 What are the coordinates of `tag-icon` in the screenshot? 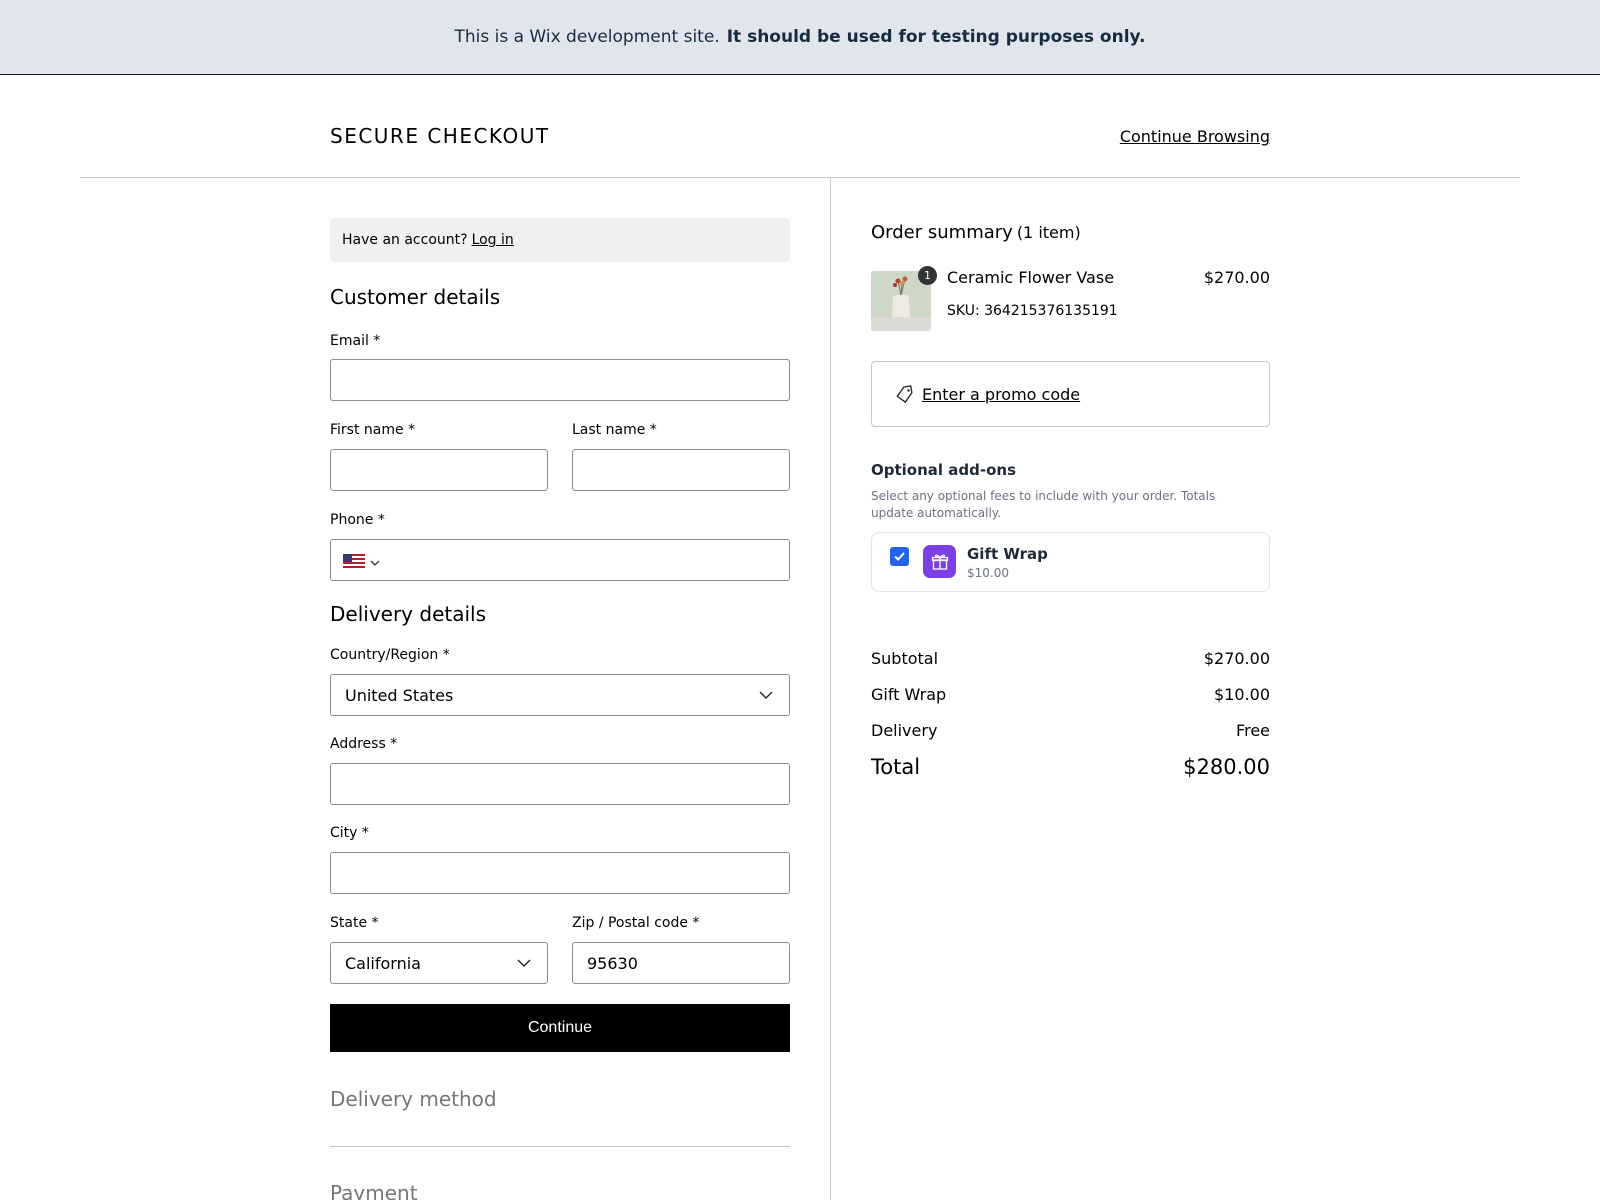 It's located at (905, 394).